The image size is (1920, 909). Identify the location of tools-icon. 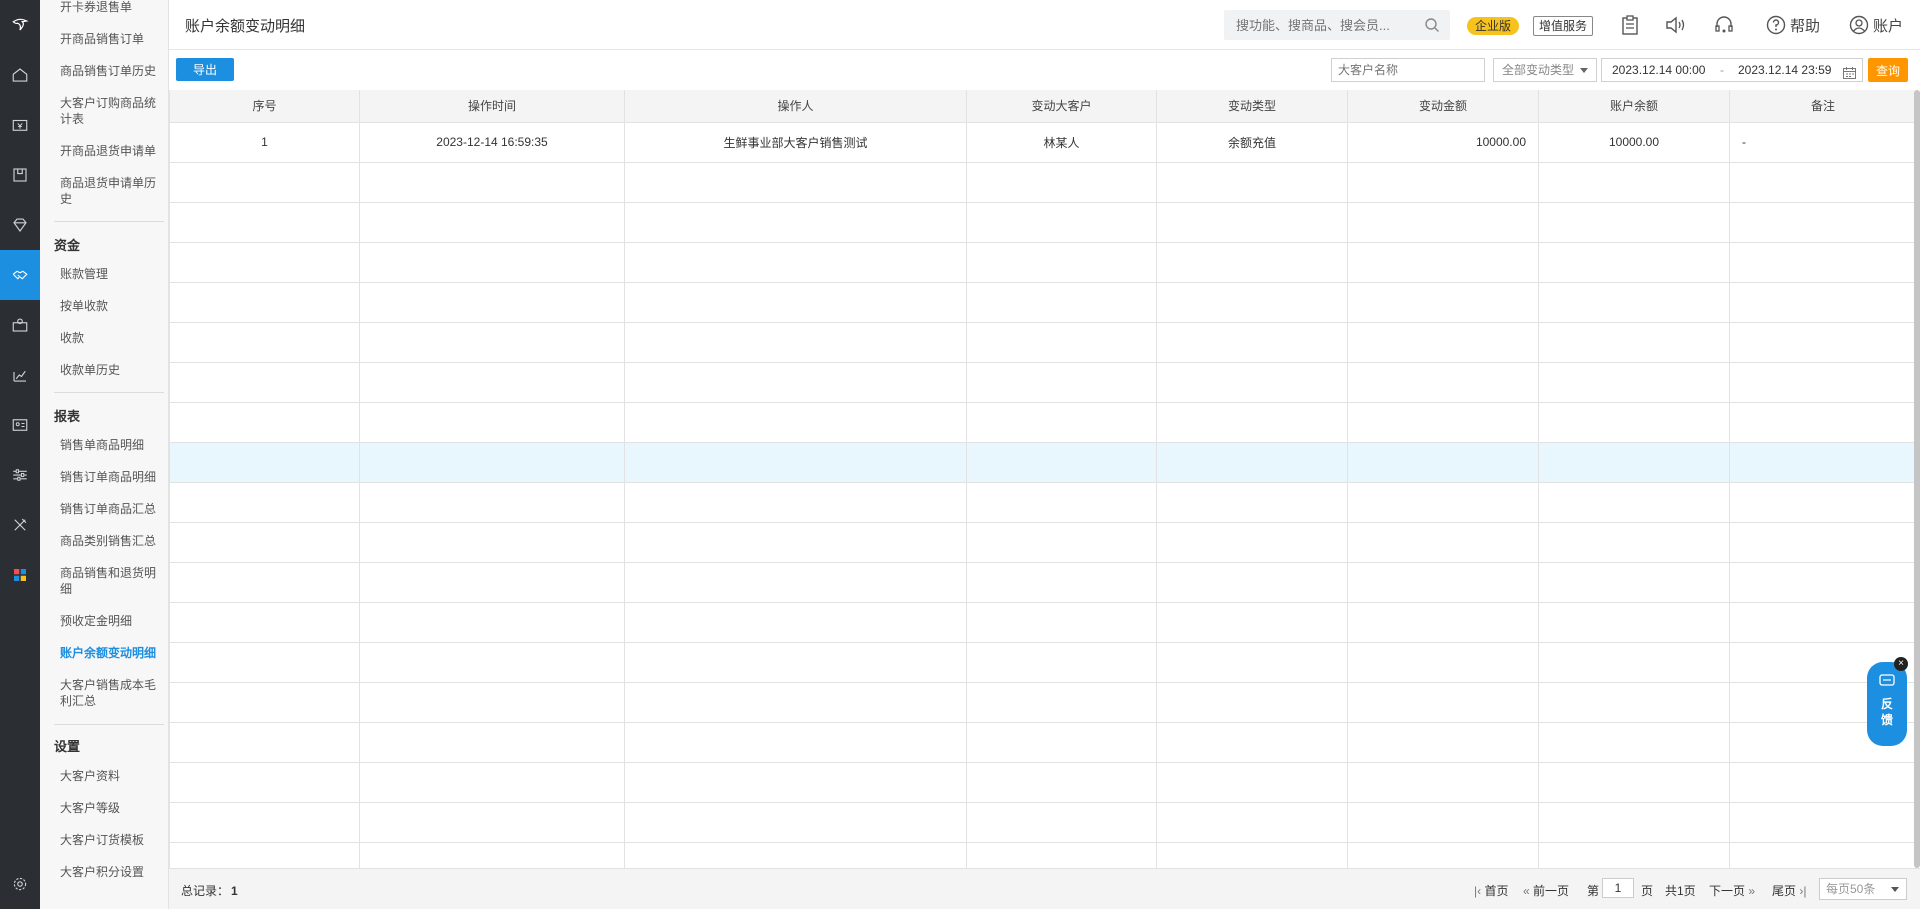
(20, 525).